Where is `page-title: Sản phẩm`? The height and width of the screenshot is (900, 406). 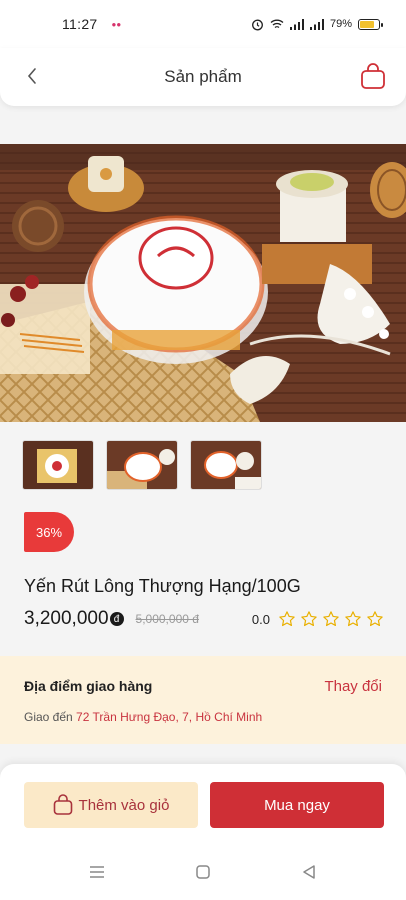
page-title: Sản phẩm is located at coordinates (203, 76).